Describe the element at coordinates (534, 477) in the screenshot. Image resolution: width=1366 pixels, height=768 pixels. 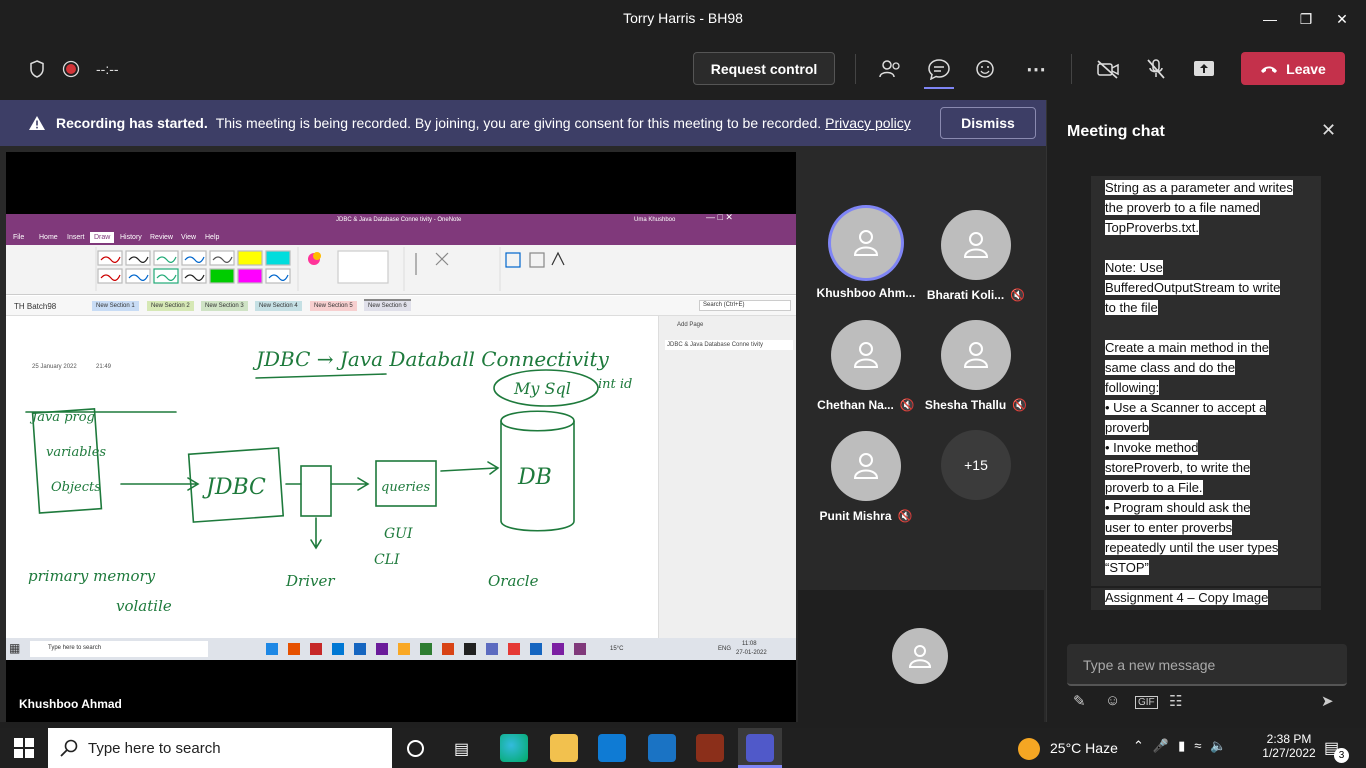
I see `ink-text: DB` at that location.